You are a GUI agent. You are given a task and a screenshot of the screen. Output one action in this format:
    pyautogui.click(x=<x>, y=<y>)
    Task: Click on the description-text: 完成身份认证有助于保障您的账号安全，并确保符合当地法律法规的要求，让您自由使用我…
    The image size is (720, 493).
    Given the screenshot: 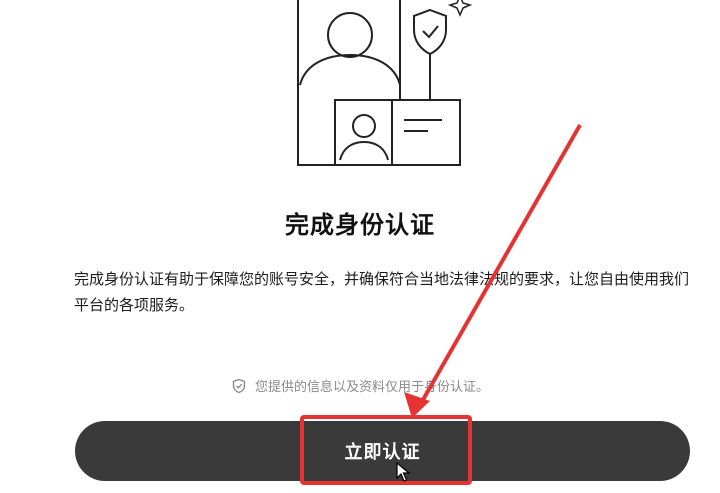 What is the action you would take?
    pyautogui.click(x=382, y=292)
    